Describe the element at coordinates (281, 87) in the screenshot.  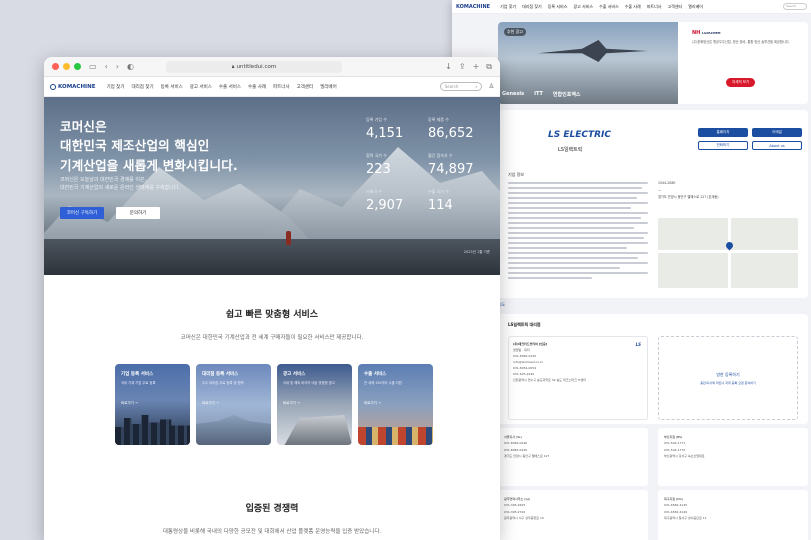
I see `nav-item-partners: 파트너사` at that location.